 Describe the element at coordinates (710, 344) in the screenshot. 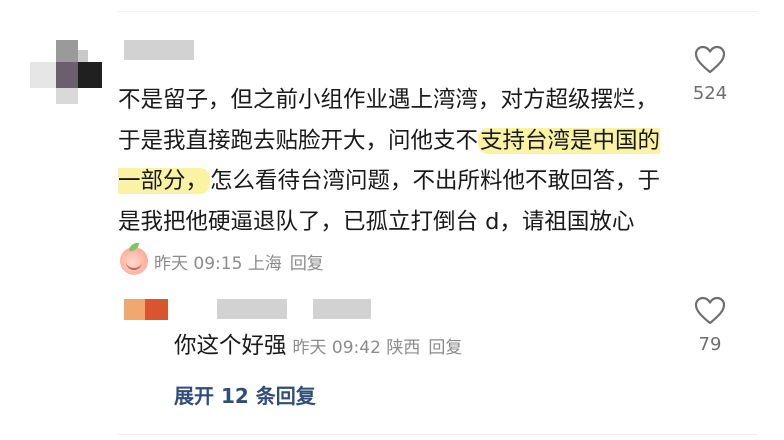

I see `reply-like-count: 79` at that location.